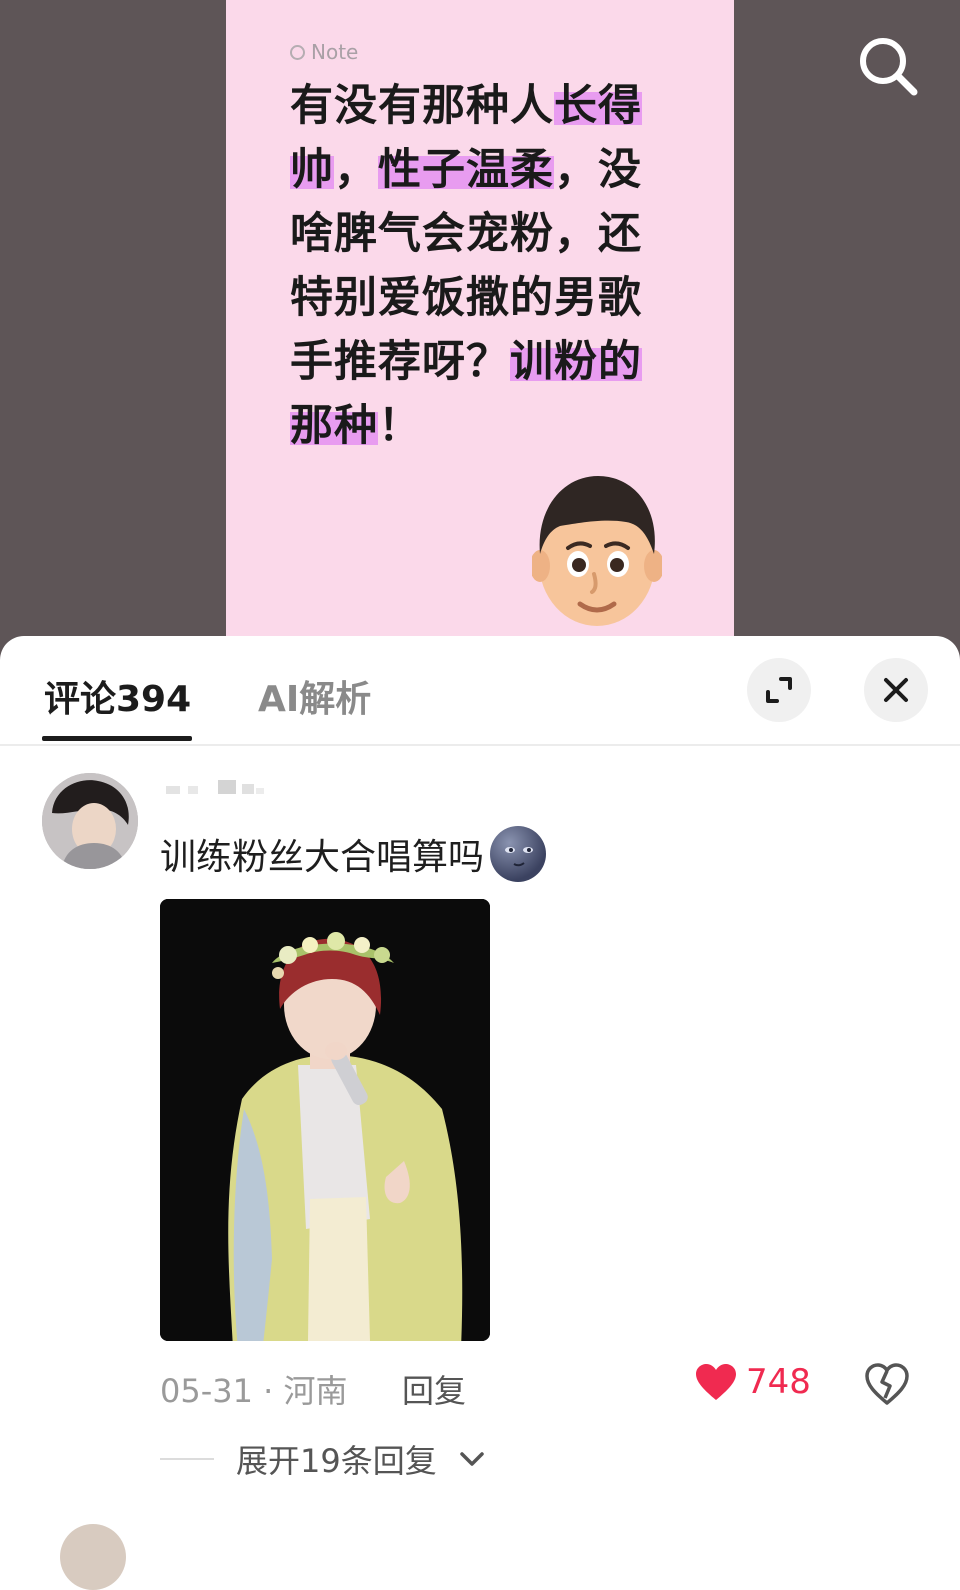  I want to click on heart-icon, so click(716, 1382).